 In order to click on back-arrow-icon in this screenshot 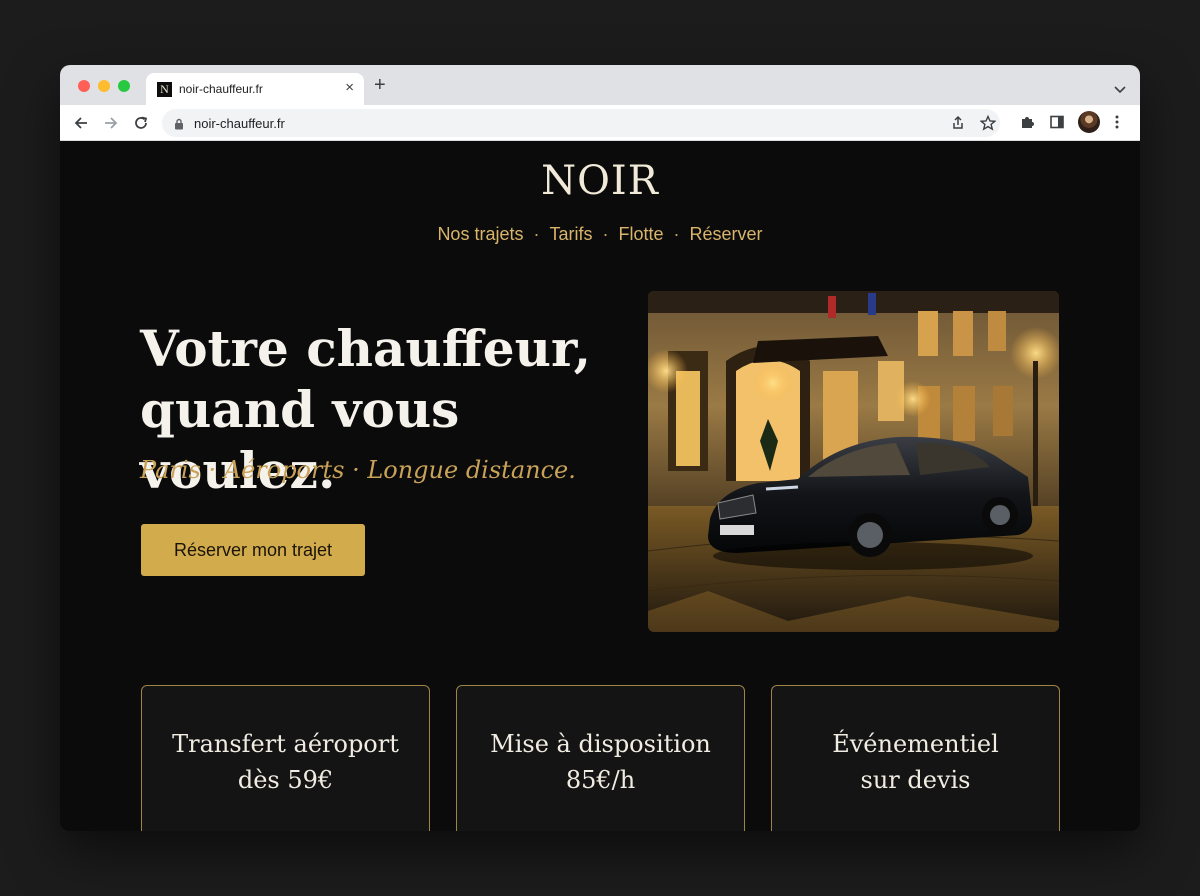, I will do `click(81, 125)`.